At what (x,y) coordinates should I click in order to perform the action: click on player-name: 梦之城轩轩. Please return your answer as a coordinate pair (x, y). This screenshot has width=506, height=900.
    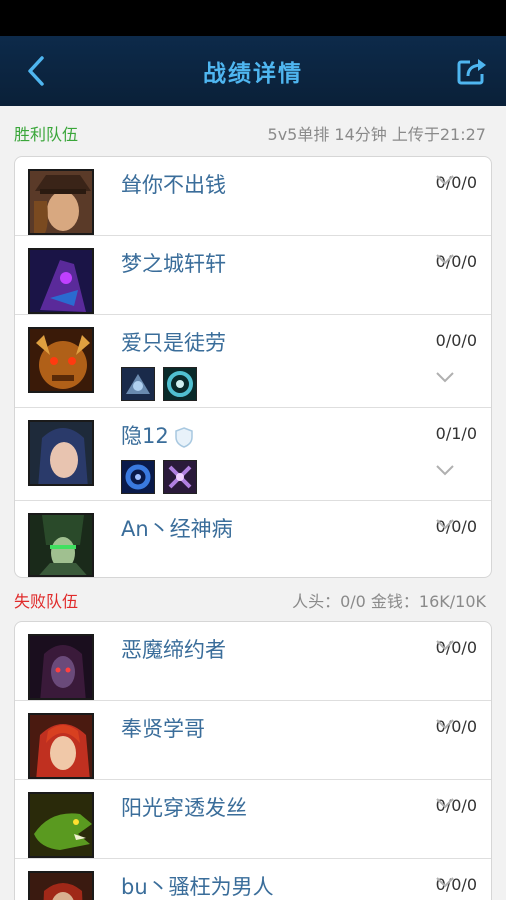
    Looking at the image, I should click on (173, 264).